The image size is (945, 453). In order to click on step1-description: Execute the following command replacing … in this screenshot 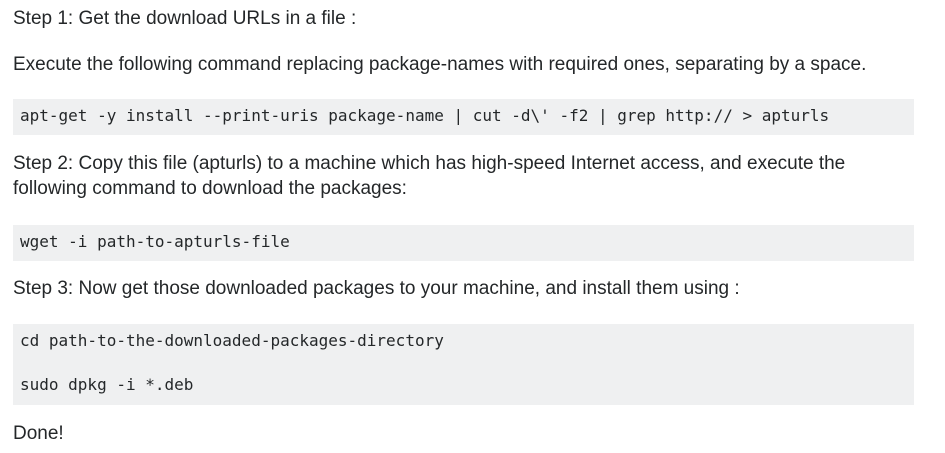, I will do `click(440, 64)`.